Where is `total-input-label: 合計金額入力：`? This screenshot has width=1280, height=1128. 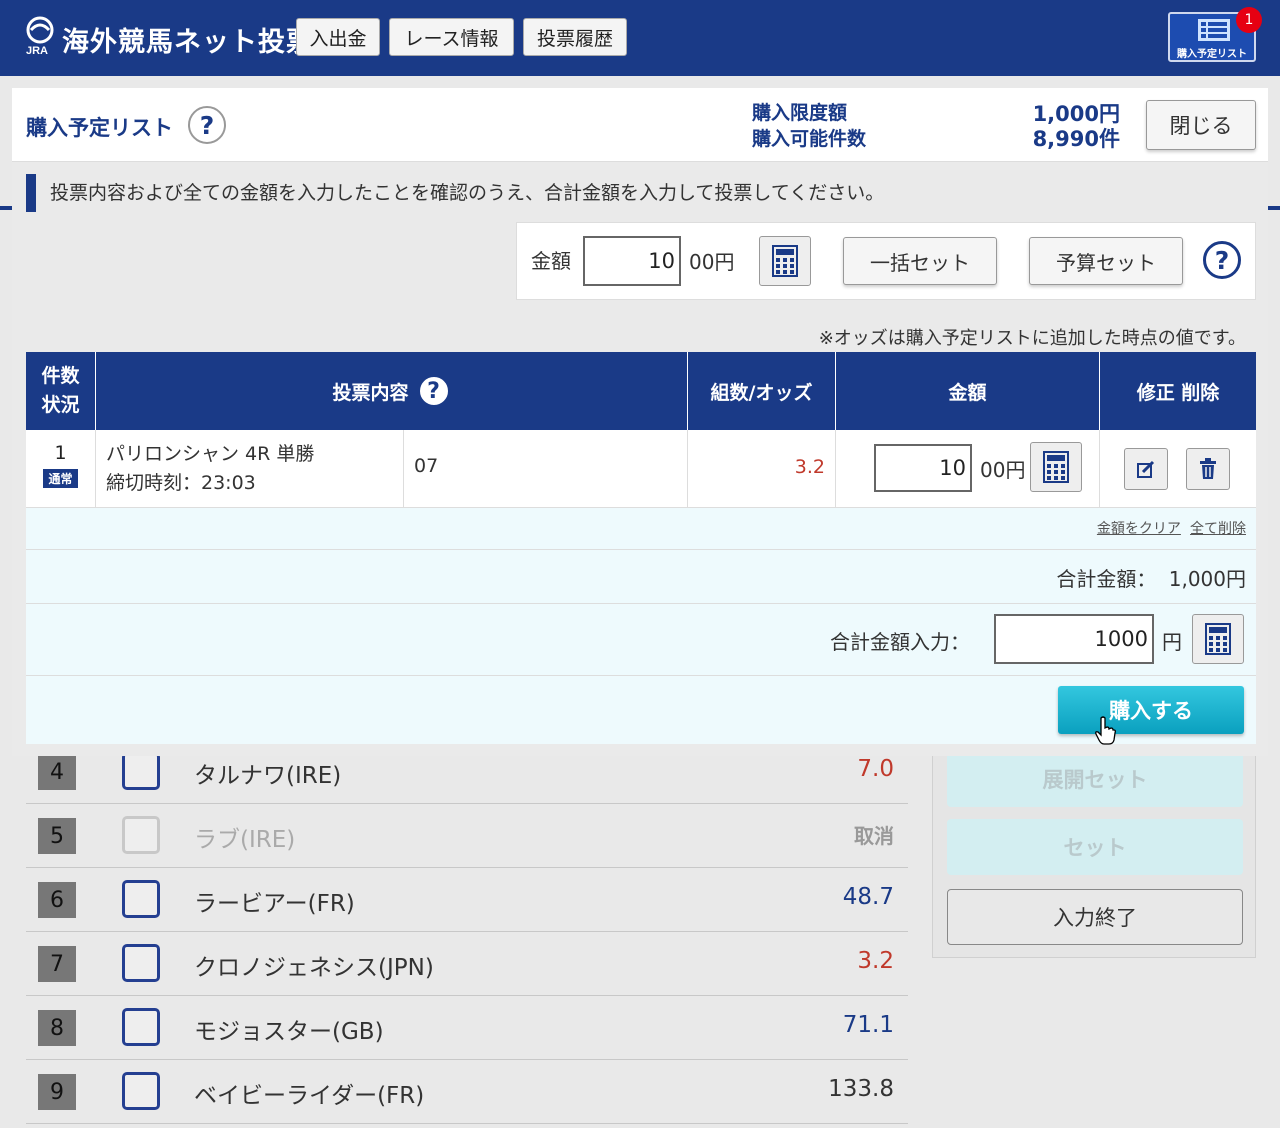
total-input-label: 合計金額入力： is located at coordinates (900, 642).